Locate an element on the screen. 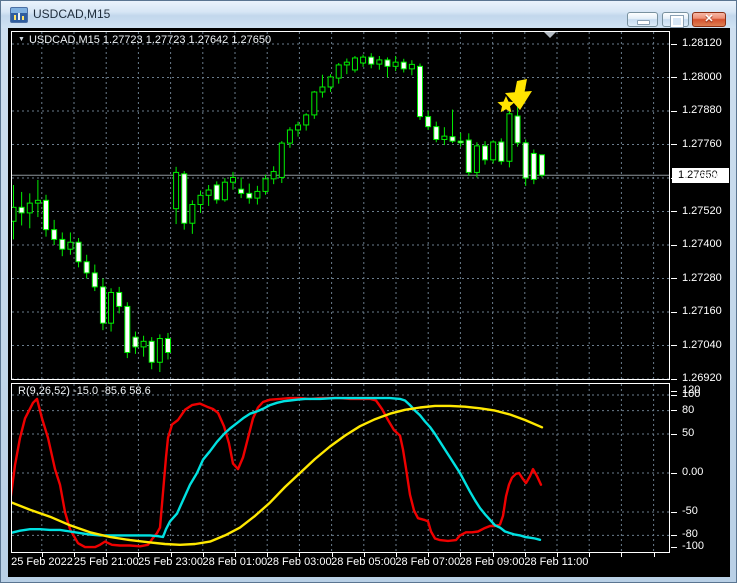  price-axis-label: 1.27640 is located at coordinates (702, 177).